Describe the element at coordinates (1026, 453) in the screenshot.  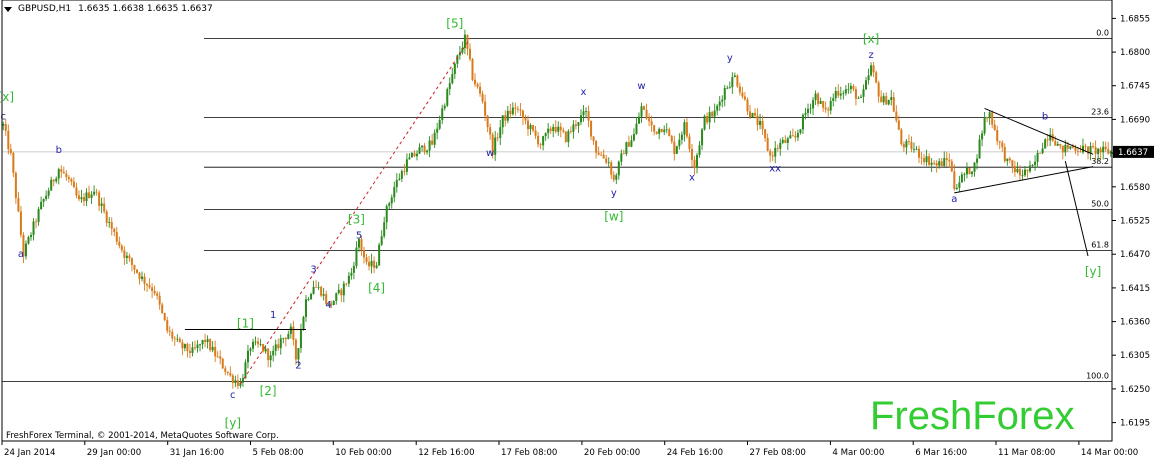
I see `x-tick-label: 11 Mar 08:00` at that location.